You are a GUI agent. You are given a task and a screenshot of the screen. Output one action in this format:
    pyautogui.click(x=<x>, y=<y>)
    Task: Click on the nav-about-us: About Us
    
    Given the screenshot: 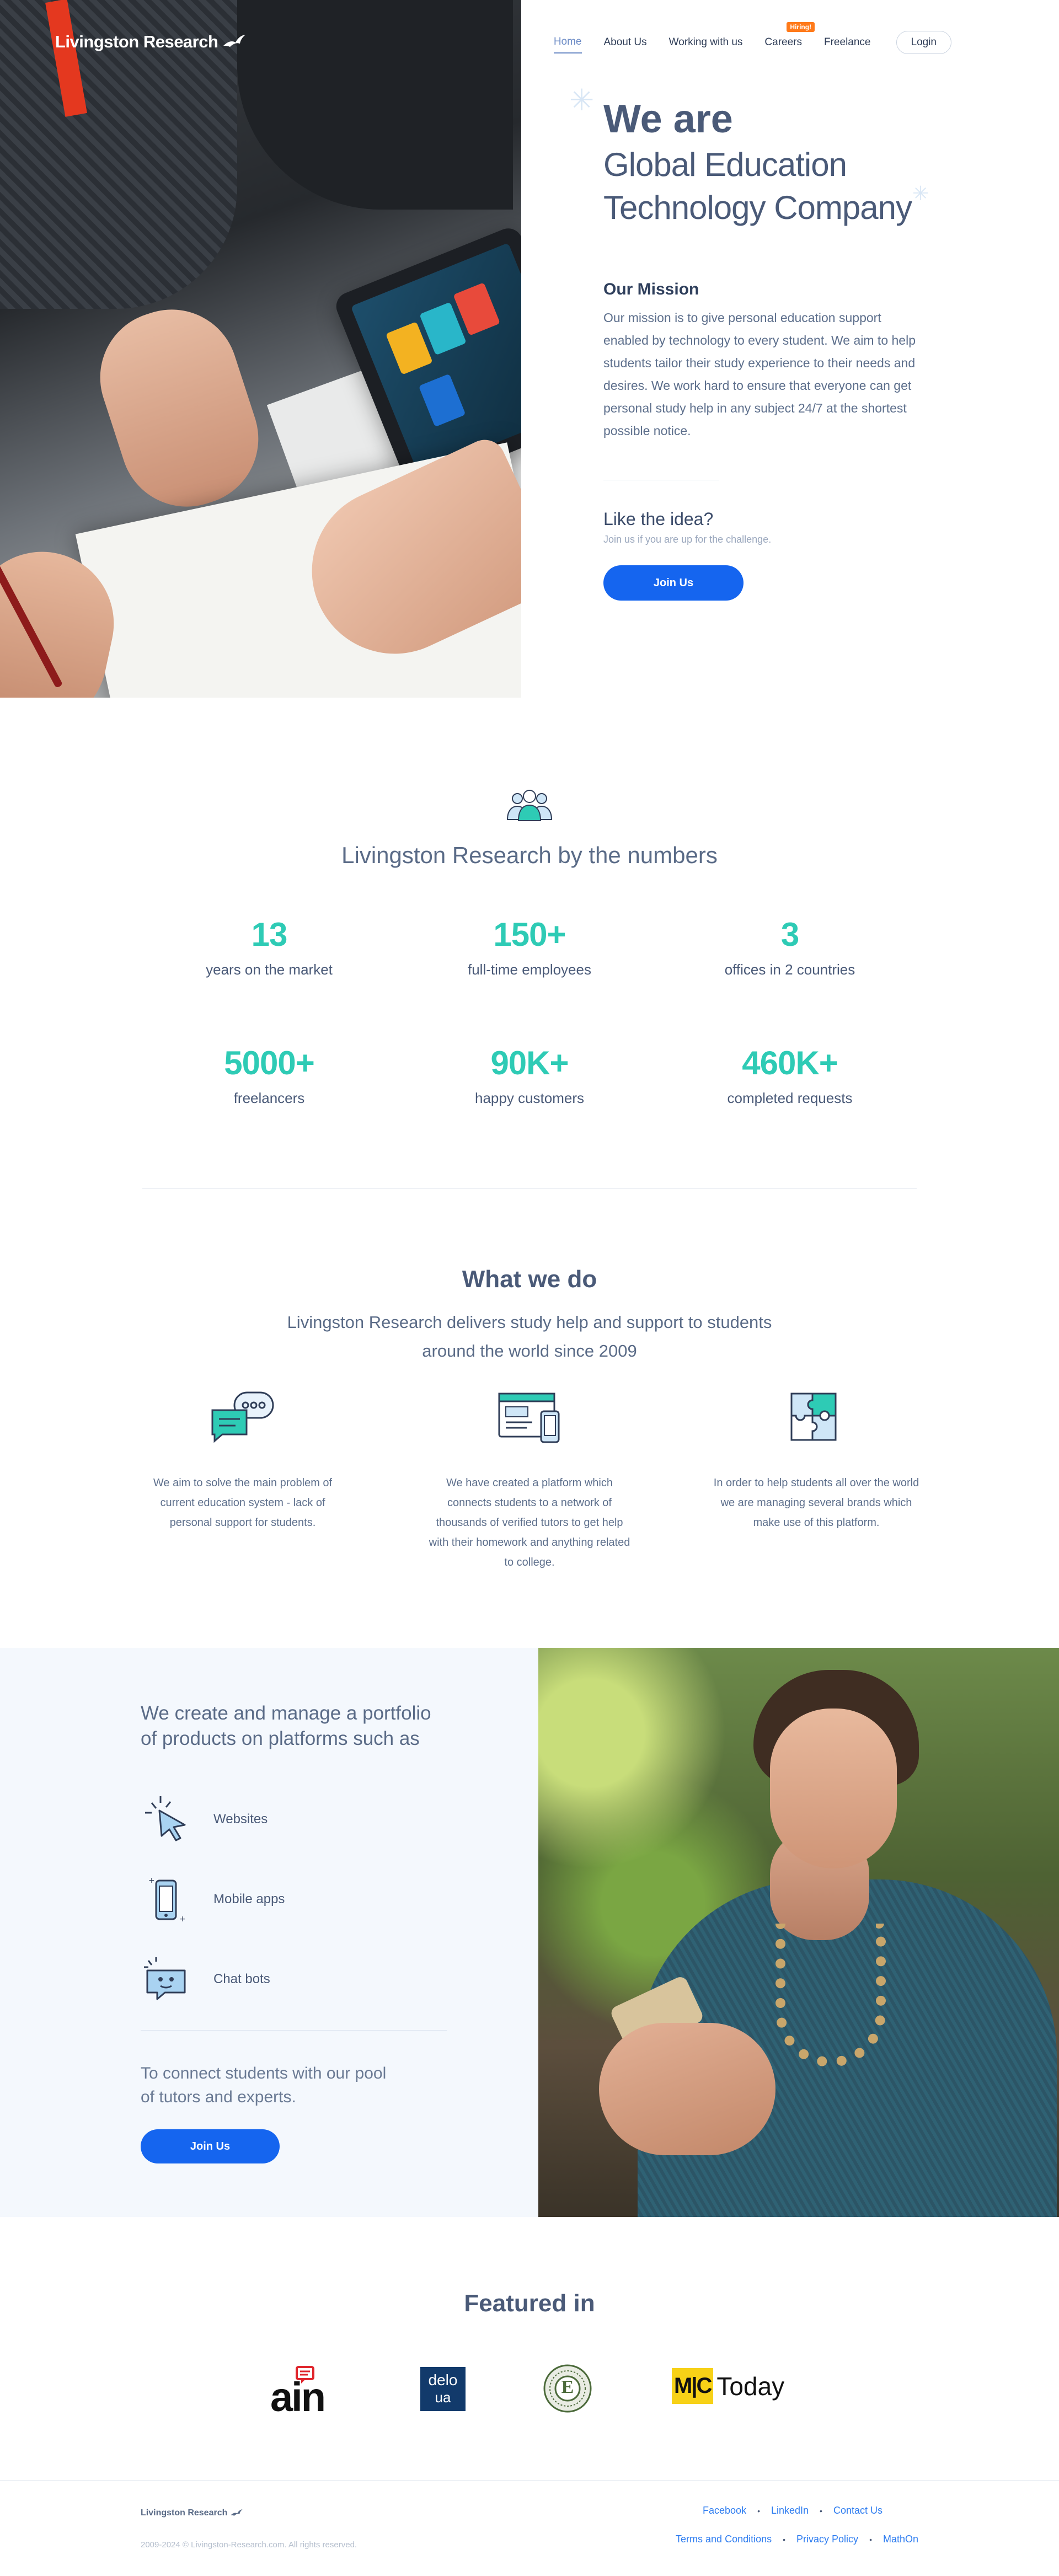 What is the action you would take?
    pyautogui.click(x=625, y=44)
    